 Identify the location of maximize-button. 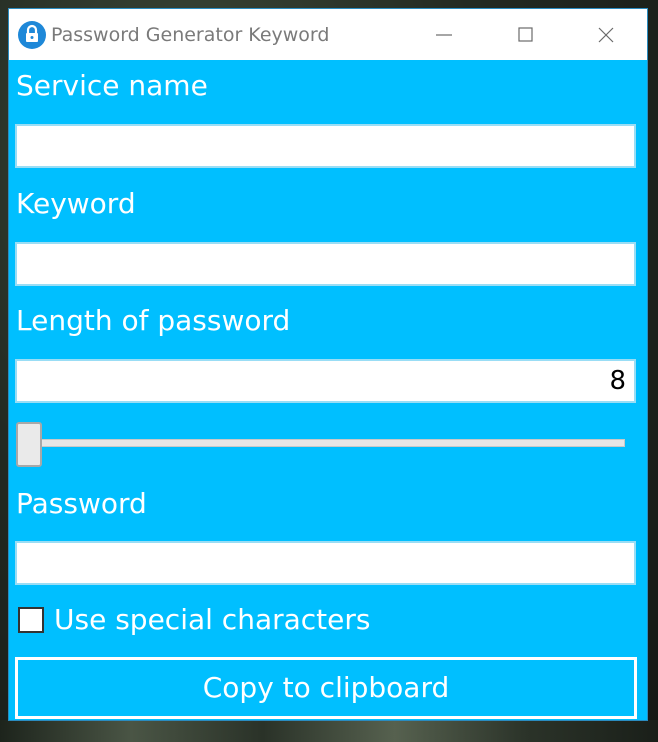
(525, 34).